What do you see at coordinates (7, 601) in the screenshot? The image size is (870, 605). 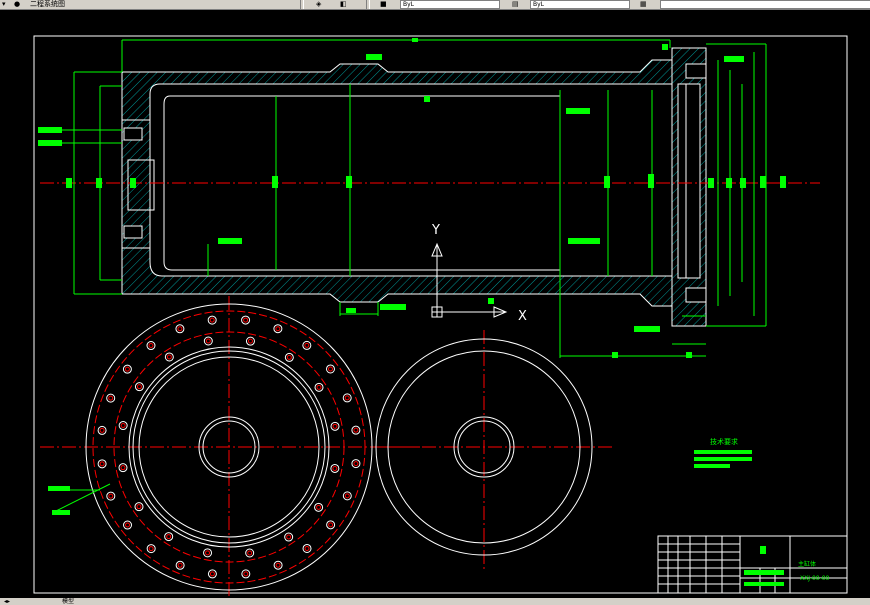 I see `nav-arrows: ◂▸` at bounding box center [7, 601].